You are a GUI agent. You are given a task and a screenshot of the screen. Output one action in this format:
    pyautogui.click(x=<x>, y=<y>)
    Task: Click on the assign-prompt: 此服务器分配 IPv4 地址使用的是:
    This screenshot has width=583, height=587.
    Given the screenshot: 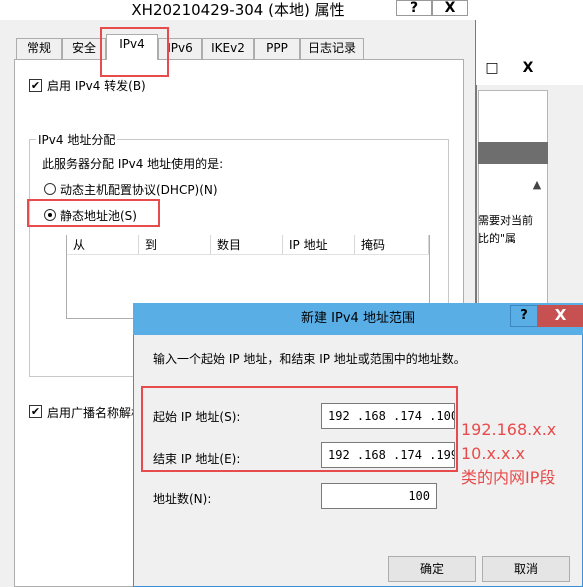 What is the action you would take?
    pyautogui.click(x=133, y=164)
    